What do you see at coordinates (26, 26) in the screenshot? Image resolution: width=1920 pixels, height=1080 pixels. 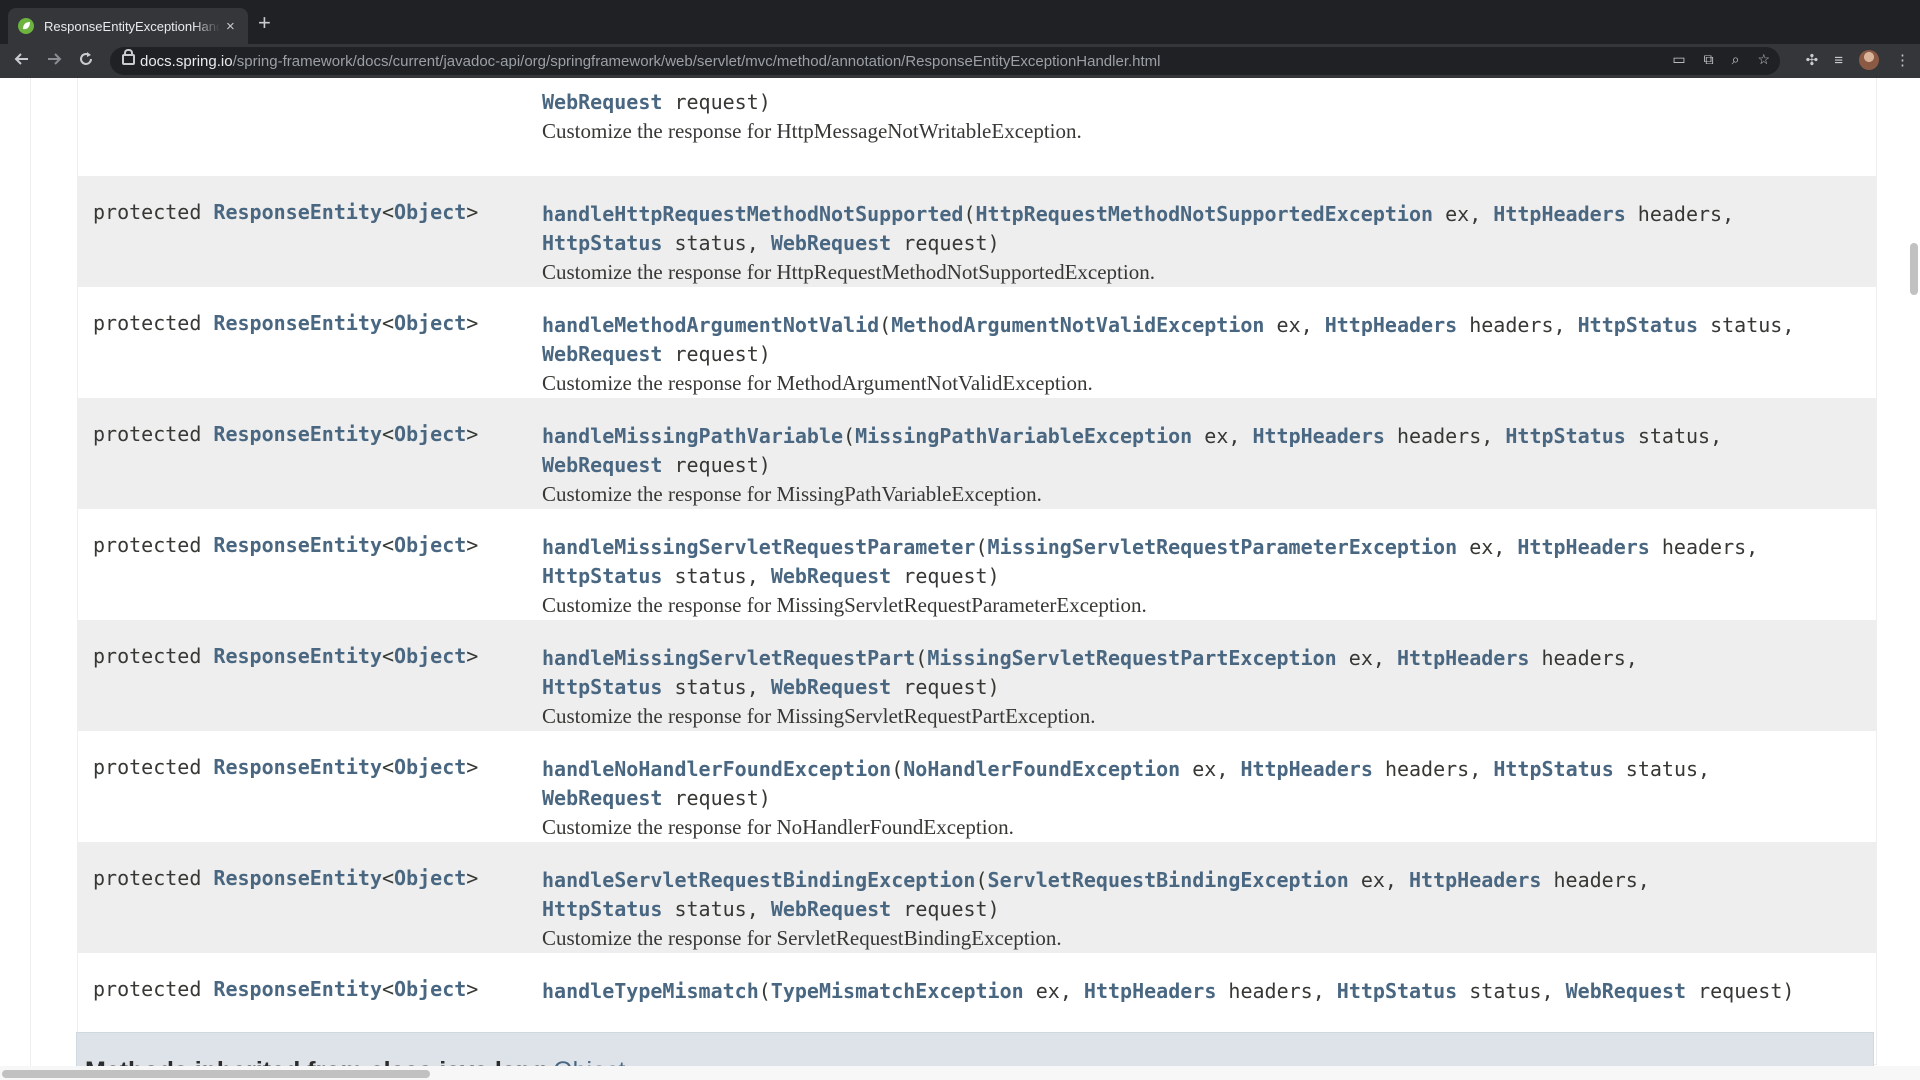 I see `spring-leaf-icon` at bounding box center [26, 26].